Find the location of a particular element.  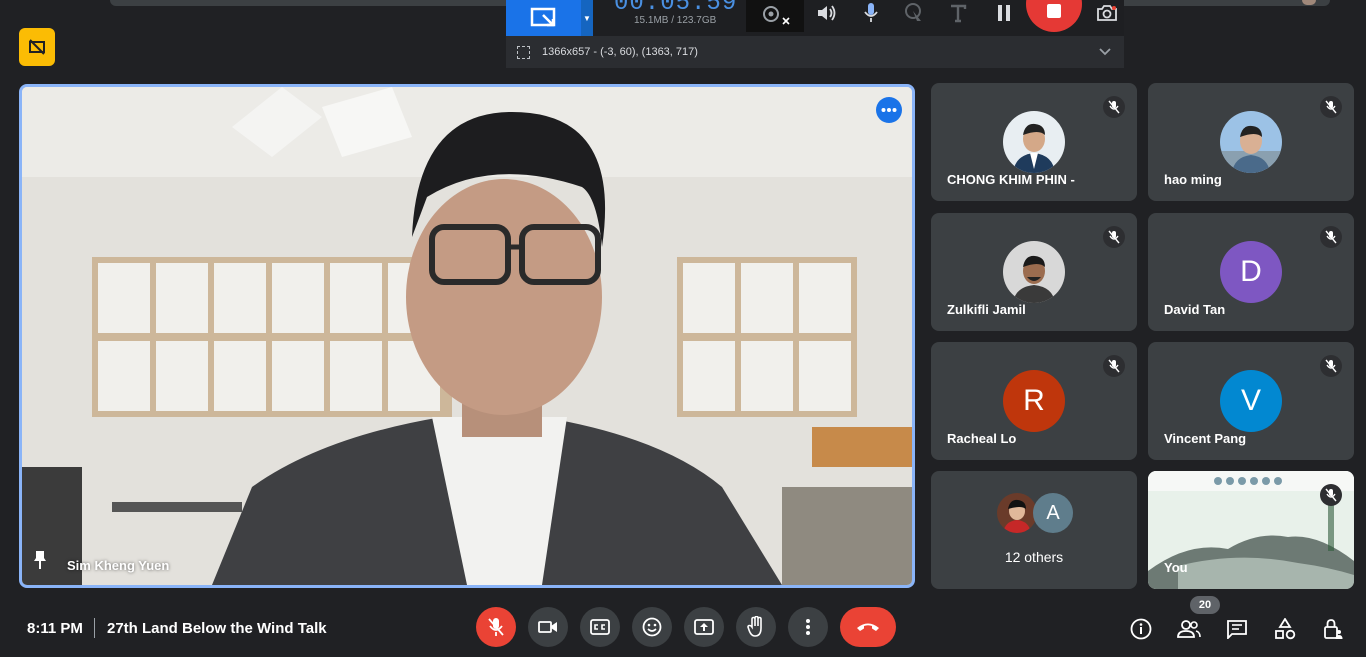

host-controls-button is located at coordinates (1333, 629).